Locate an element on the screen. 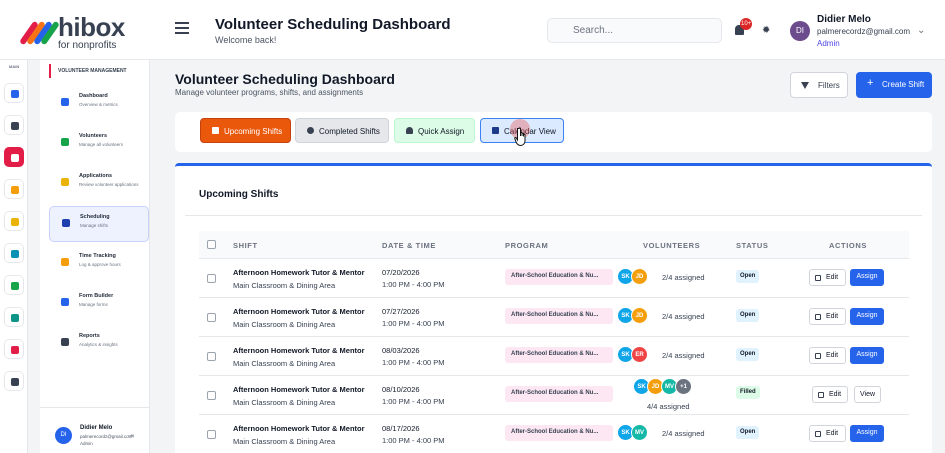 The width and height of the screenshot is (945, 453). sitemap-icon is located at coordinates (15, 126).